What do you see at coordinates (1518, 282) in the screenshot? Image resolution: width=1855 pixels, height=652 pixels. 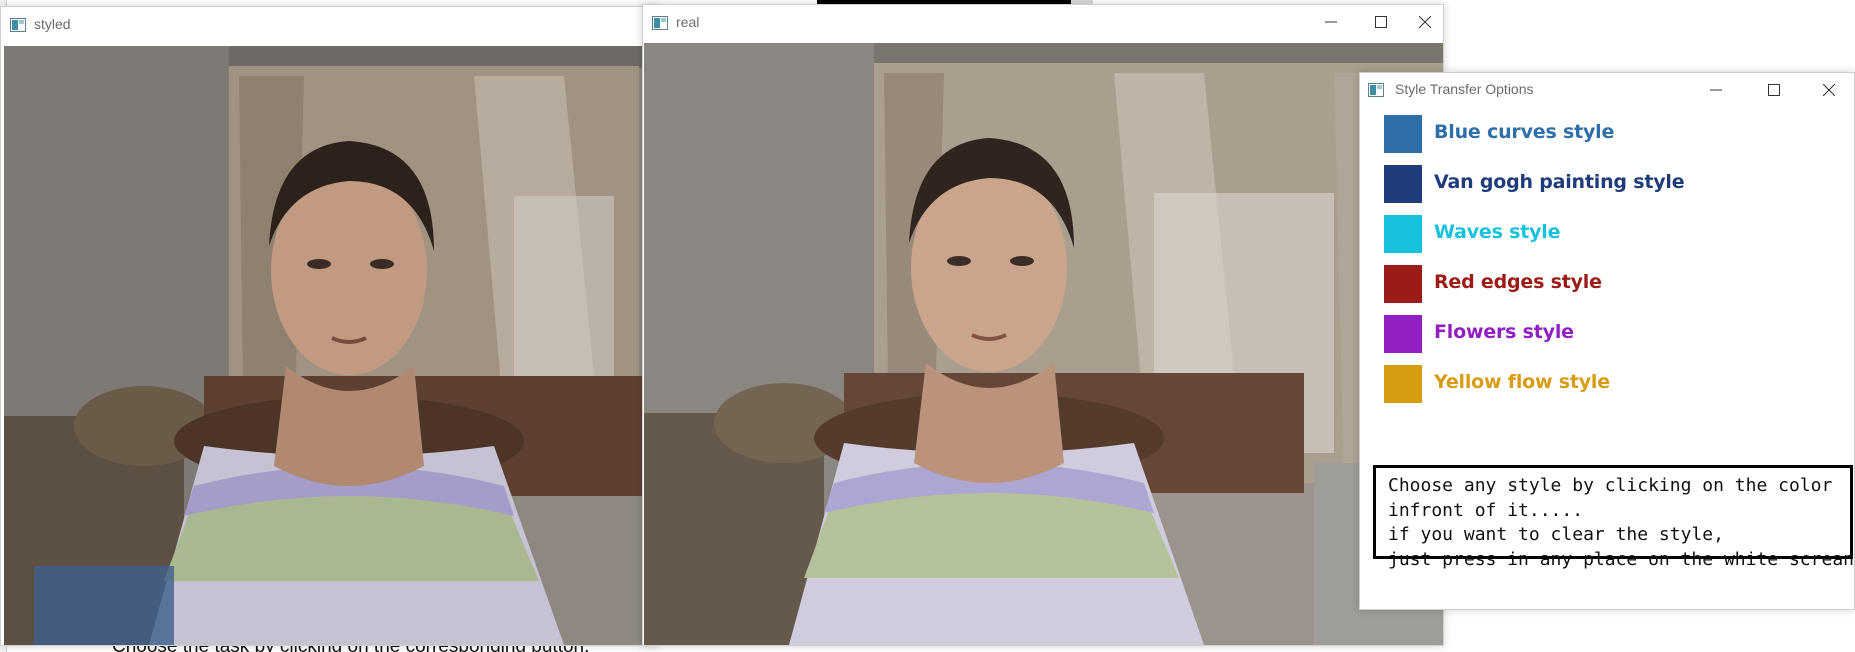 I see `style-option-label: Red edges style` at bounding box center [1518, 282].